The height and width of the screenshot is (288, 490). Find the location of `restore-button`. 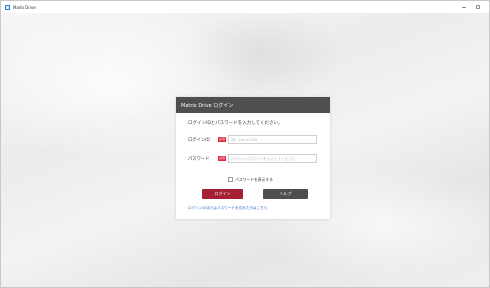

restore-button is located at coordinates (478, 7).